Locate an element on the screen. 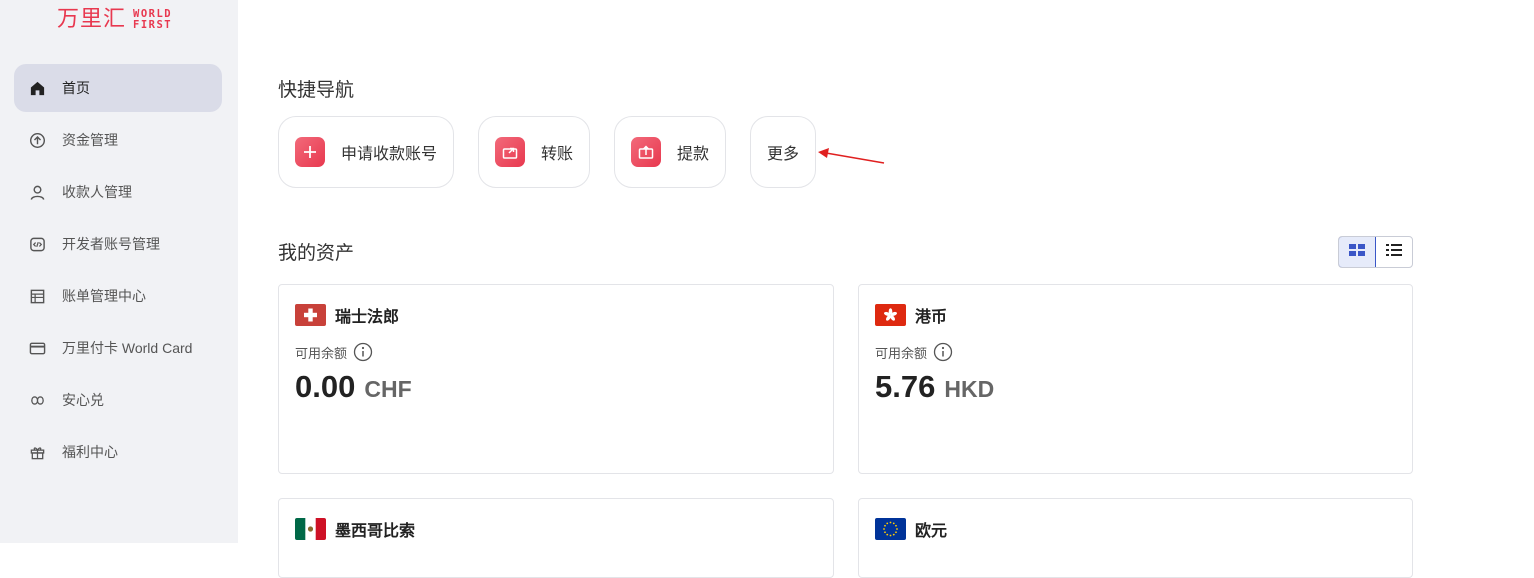 This screenshot has width=1534, height=578. balance-amount: 5.76 HKD is located at coordinates (934, 387).